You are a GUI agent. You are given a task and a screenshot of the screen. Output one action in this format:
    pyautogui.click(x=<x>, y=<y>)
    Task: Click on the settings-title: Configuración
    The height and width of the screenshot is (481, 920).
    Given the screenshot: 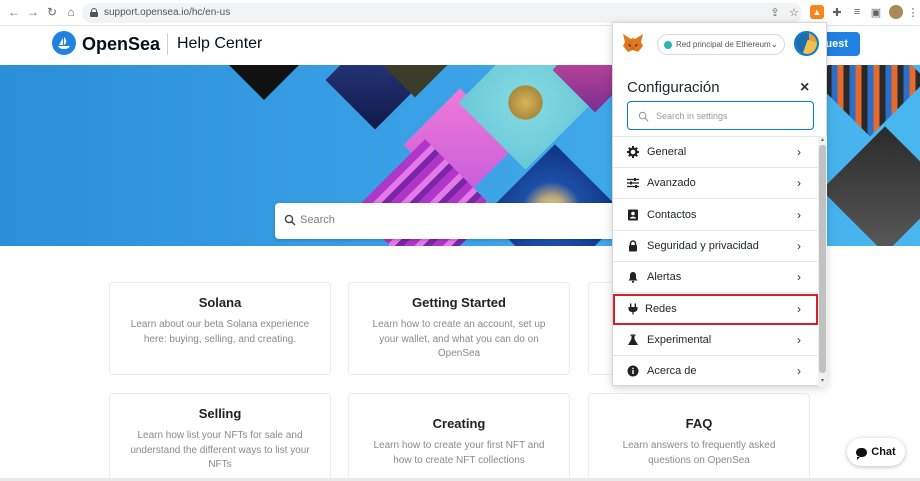 What is the action you would take?
    pyautogui.click(x=673, y=87)
    